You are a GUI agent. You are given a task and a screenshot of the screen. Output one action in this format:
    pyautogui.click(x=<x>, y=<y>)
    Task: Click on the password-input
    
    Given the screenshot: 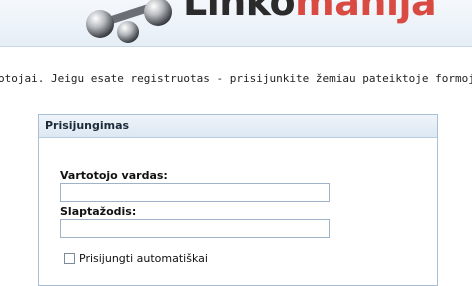 What is the action you would take?
    pyautogui.click(x=195, y=228)
    